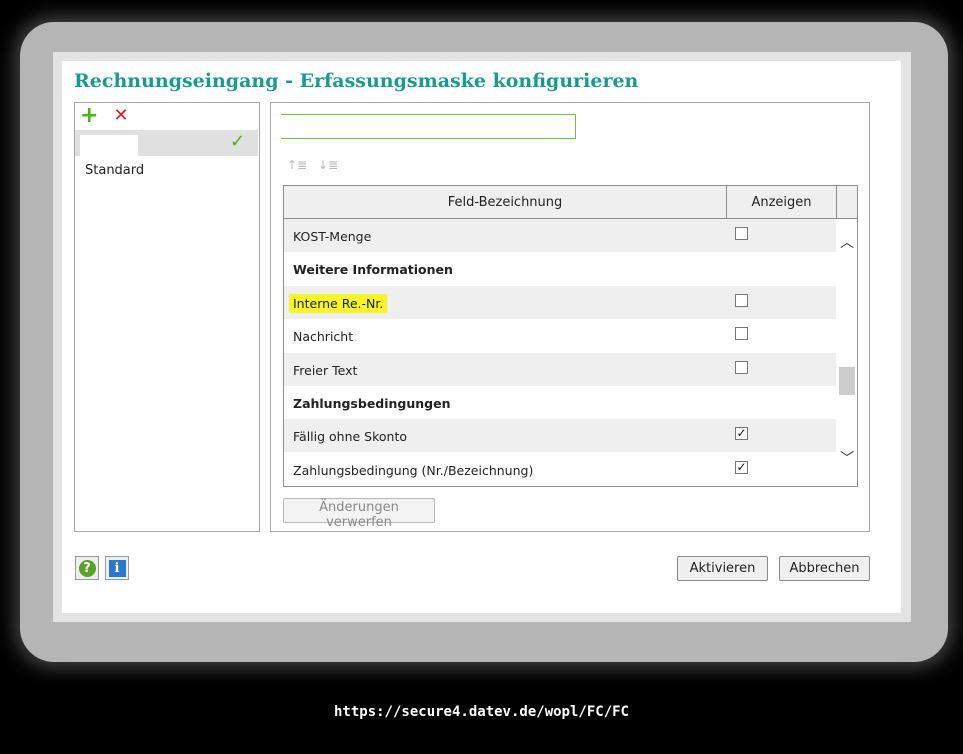 The image size is (963, 754). What do you see at coordinates (560, 335) in the screenshot?
I see `table-row: Nachricht` at bounding box center [560, 335].